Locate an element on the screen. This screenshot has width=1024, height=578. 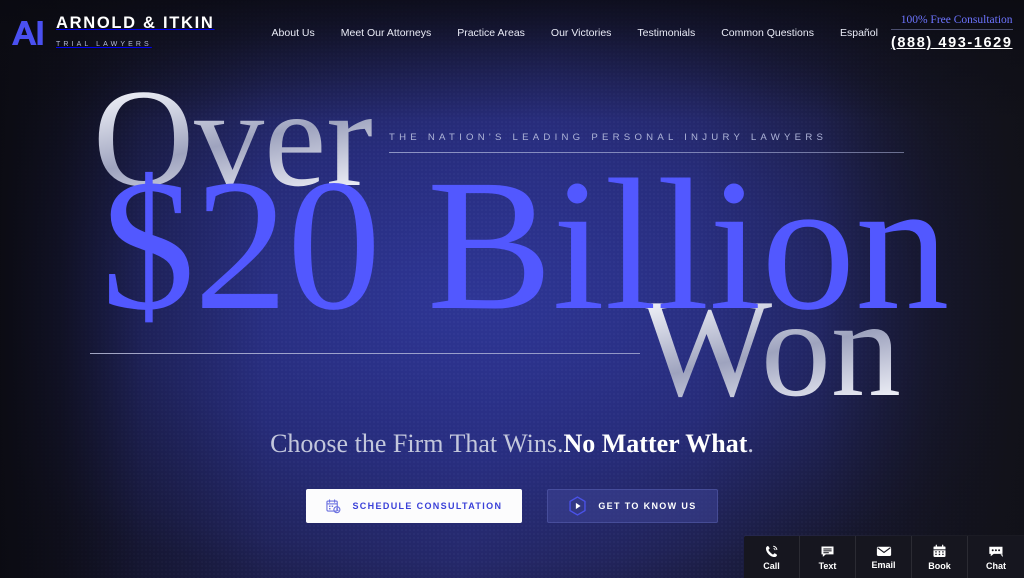
hero-cta-row: SCHEDULE CONSULTATION GET TO KNOW US is located at coordinates (512, 506).